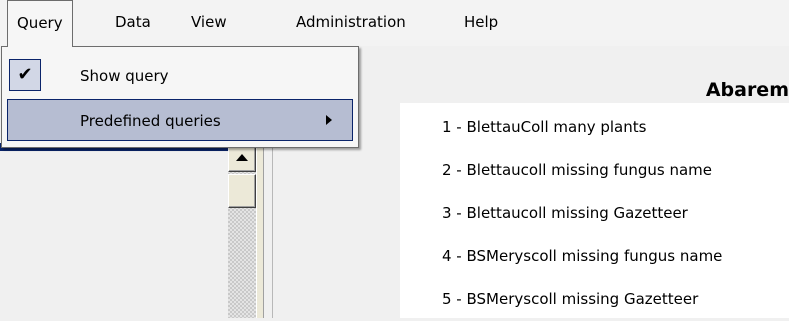 Image resolution: width=789 pixels, height=321 pixels. Describe the element at coordinates (594, 170) in the screenshot. I see `query-item-2: 2 - Blettaucoll missing fungus name` at that location.